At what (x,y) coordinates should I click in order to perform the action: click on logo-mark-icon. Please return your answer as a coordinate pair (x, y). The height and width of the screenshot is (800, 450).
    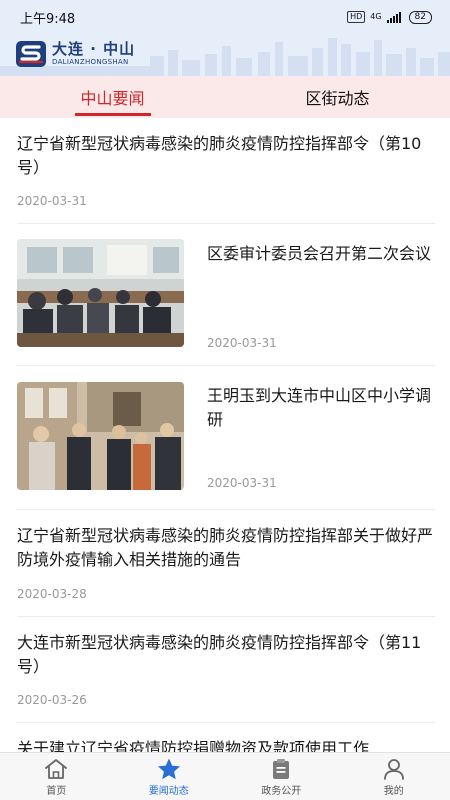
    Looking at the image, I should click on (31, 54).